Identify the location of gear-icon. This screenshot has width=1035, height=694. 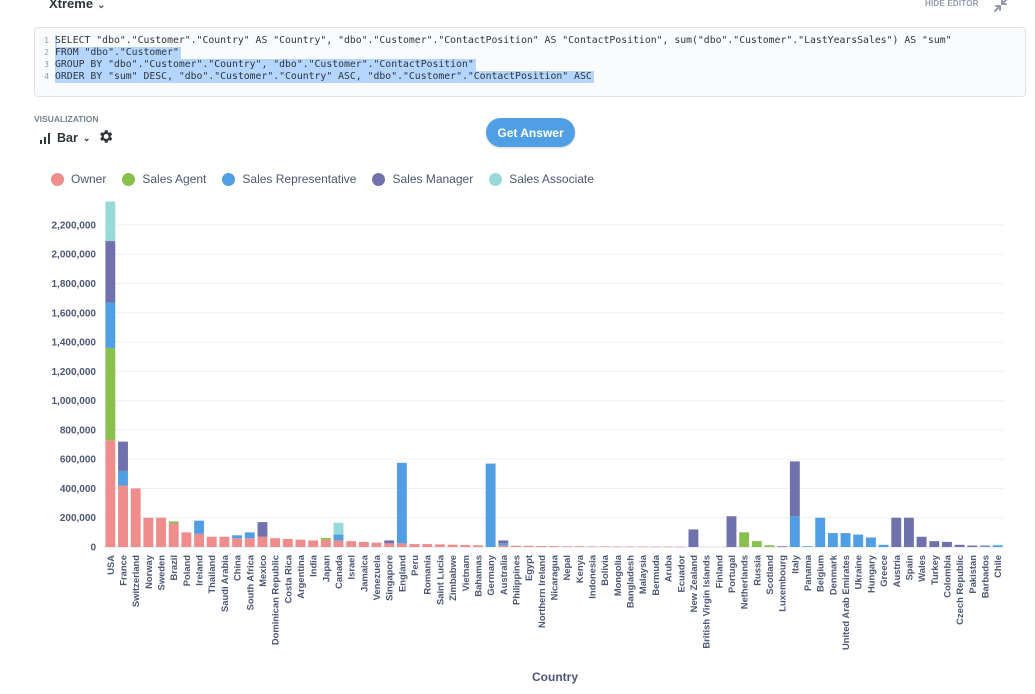
(105, 136).